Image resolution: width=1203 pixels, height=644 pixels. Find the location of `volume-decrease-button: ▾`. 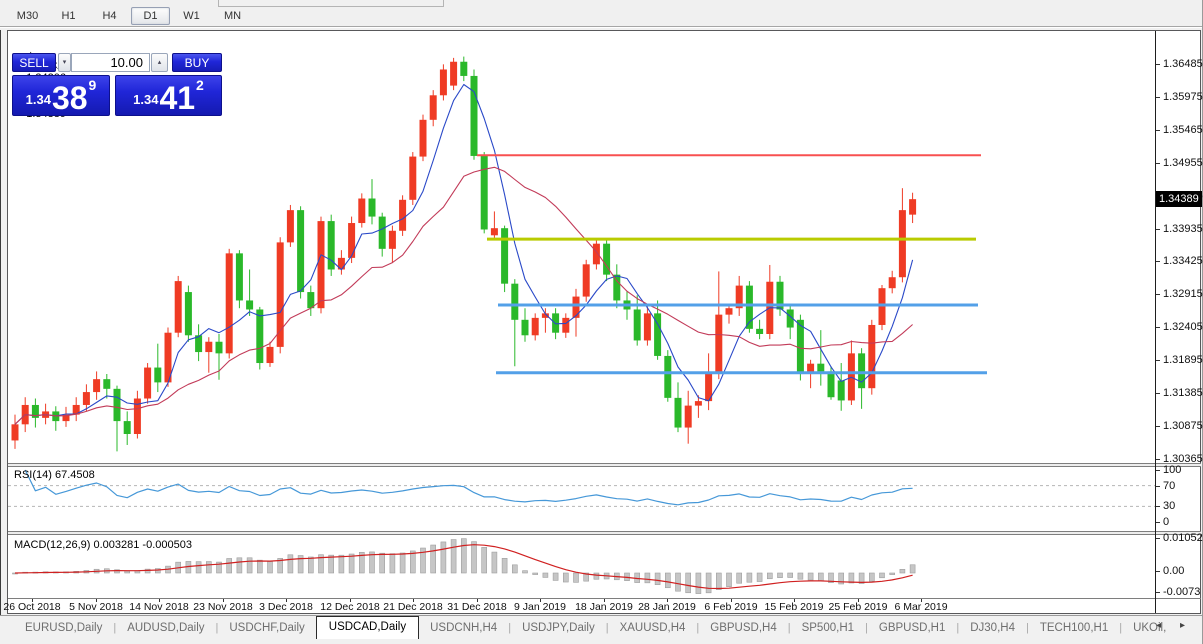

volume-decrease-button: ▾ is located at coordinates (64, 62).